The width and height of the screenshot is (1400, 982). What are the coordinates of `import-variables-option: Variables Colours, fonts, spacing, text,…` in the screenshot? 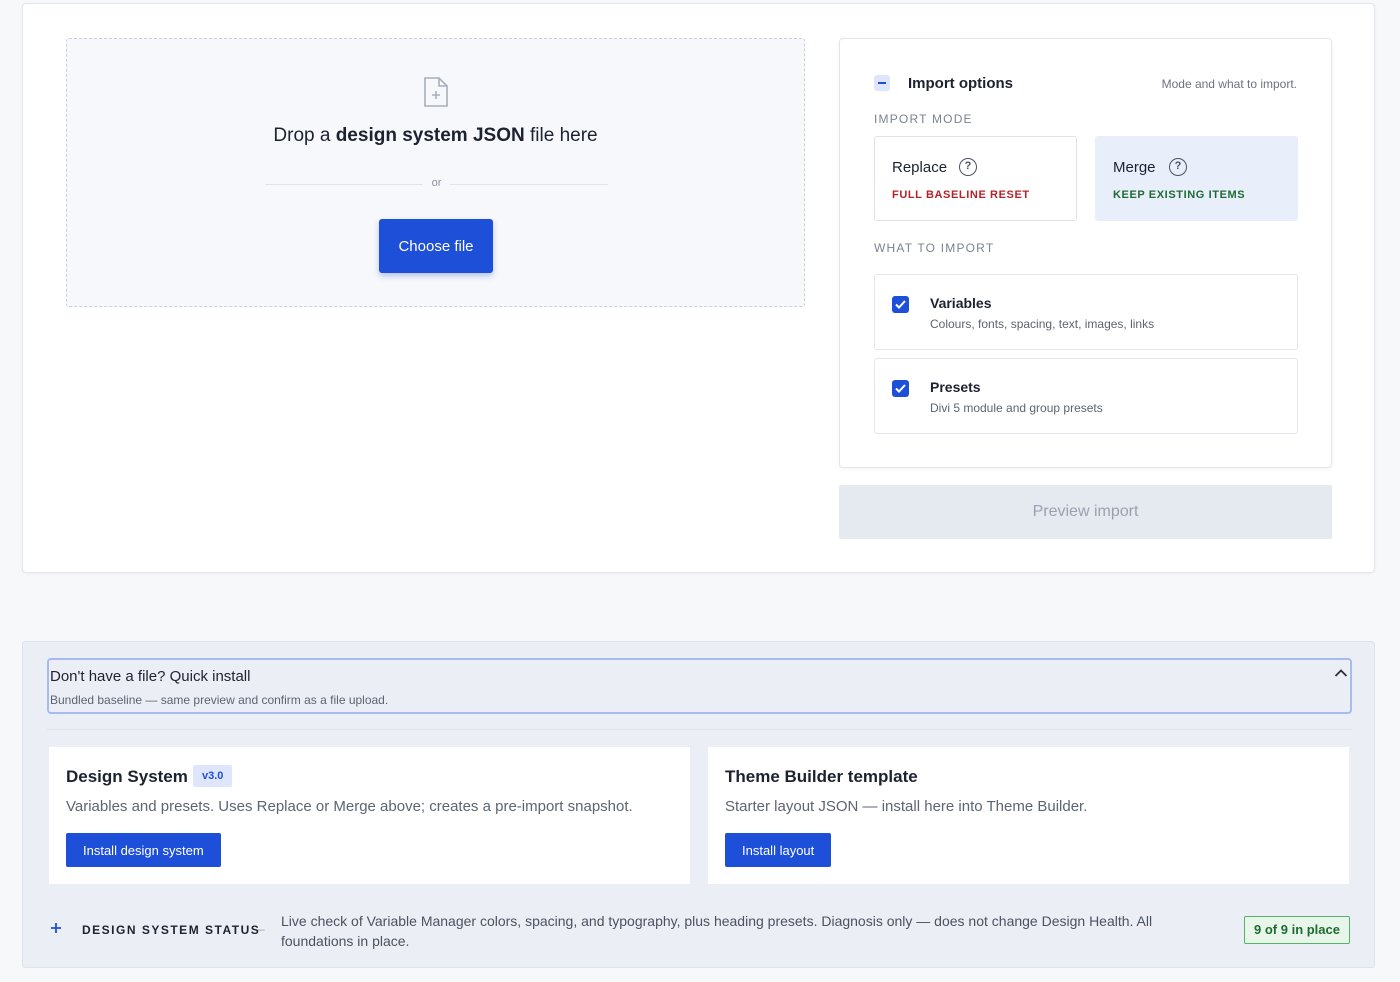 It's located at (1086, 312).